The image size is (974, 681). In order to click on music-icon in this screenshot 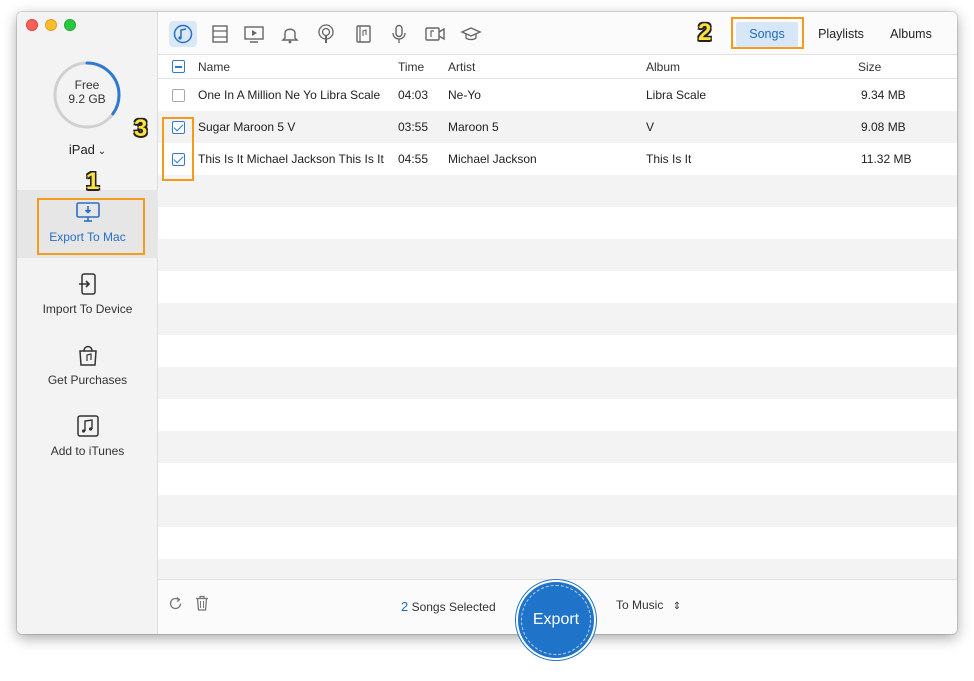, I will do `click(183, 34)`.